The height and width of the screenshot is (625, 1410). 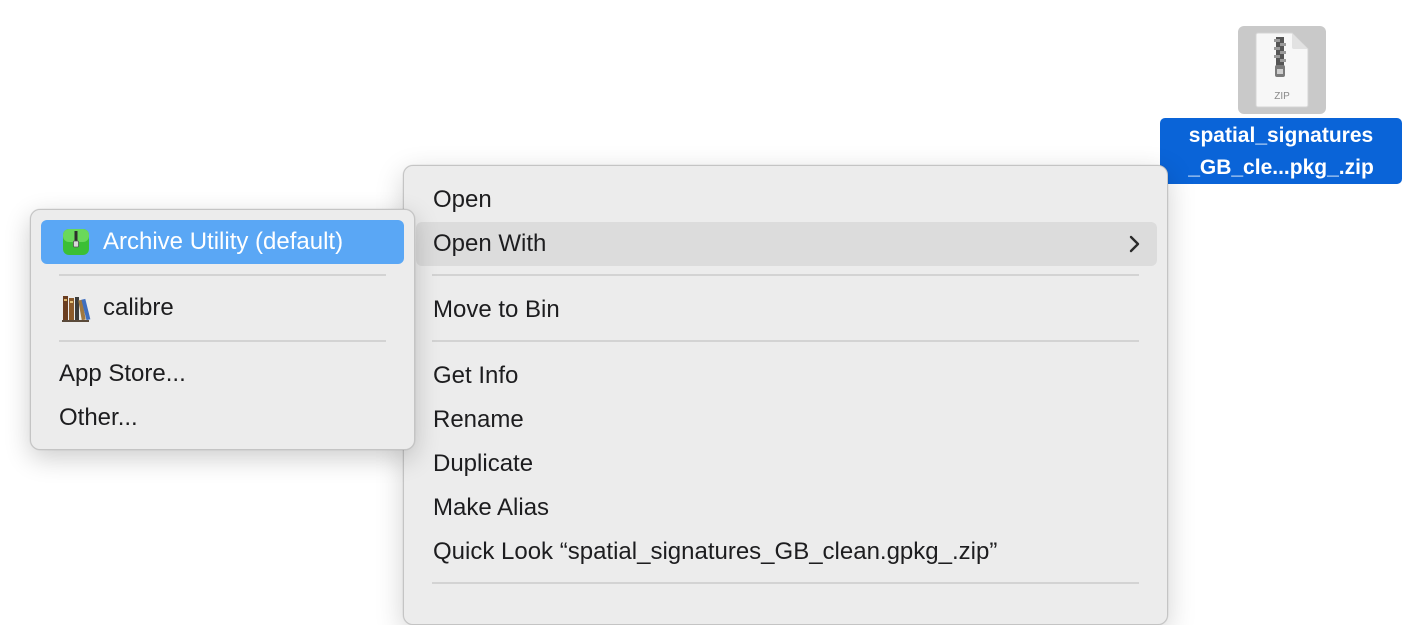 I want to click on archive-utility-icon, so click(x=76, y=242).